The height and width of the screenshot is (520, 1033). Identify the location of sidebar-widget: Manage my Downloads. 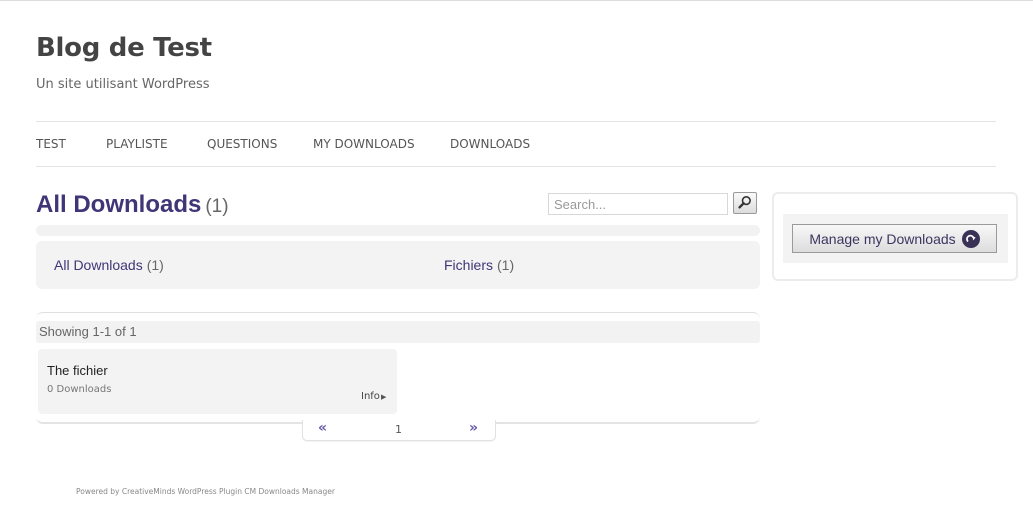
(895, 236).